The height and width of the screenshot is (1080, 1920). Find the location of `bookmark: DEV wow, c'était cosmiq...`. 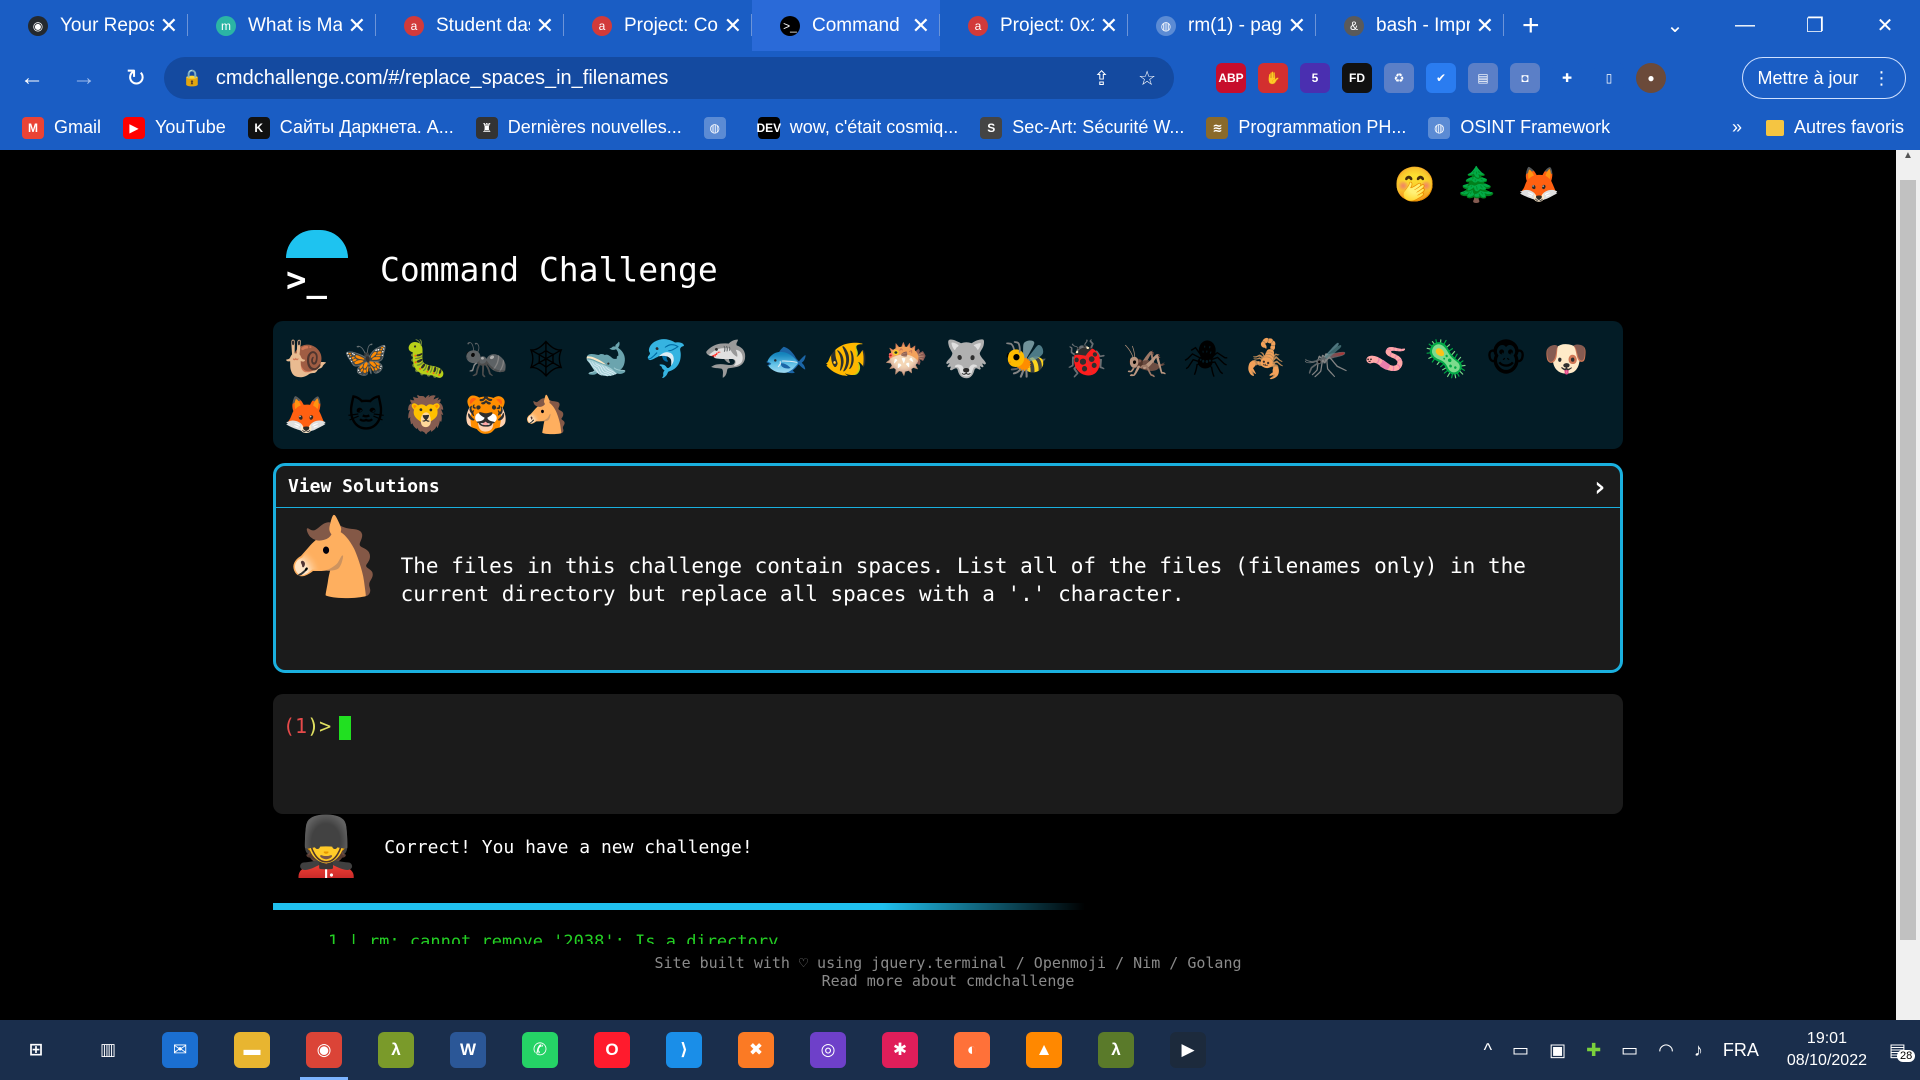

bookmark: DEV wow, c'était cosmiq... is located at coordinates (857, 127).